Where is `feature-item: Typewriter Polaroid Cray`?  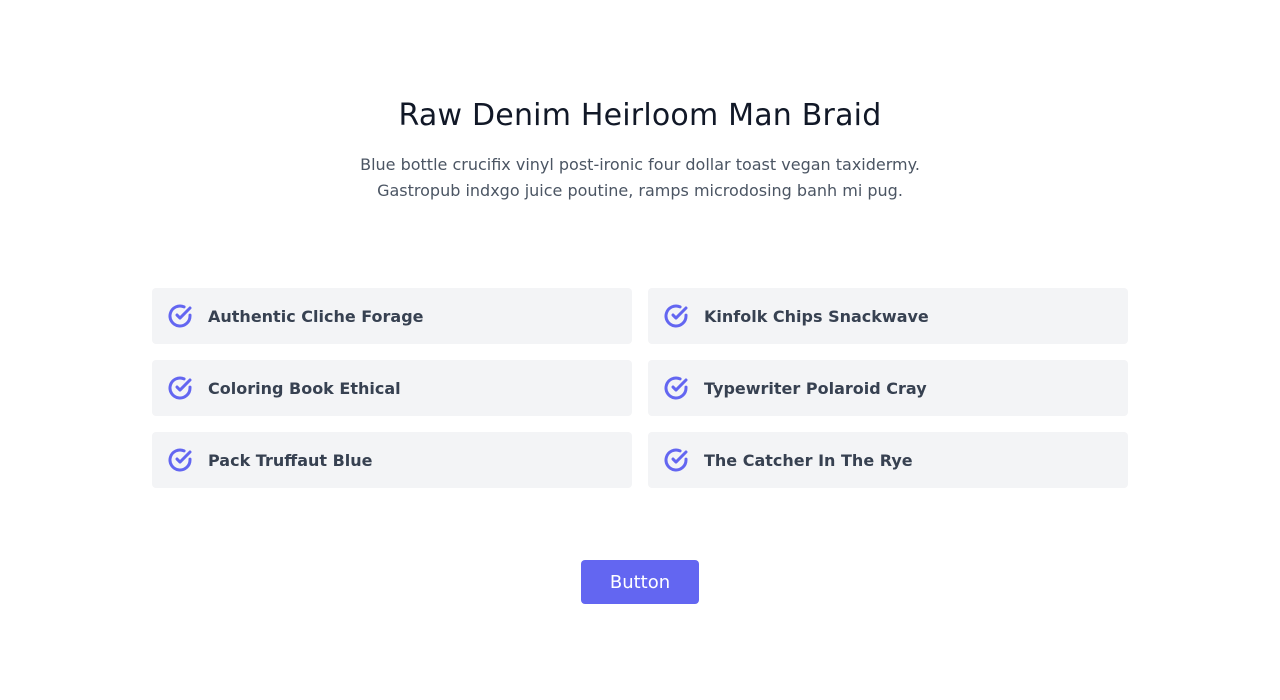
feature-item: Typewriter Polaroid Cray is located at coordinates (888, 388).